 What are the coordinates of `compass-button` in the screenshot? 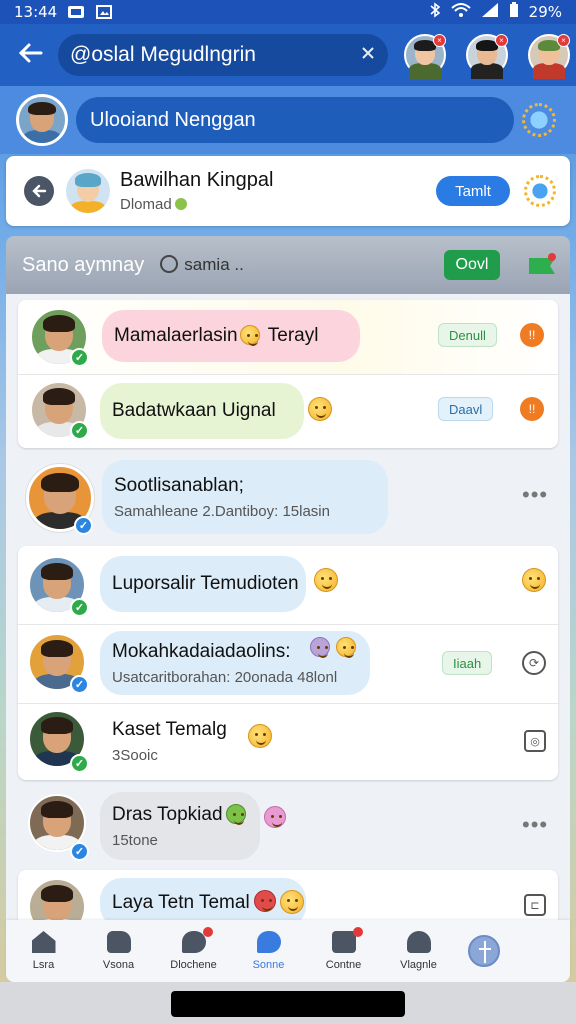 It's located at (484, 951).